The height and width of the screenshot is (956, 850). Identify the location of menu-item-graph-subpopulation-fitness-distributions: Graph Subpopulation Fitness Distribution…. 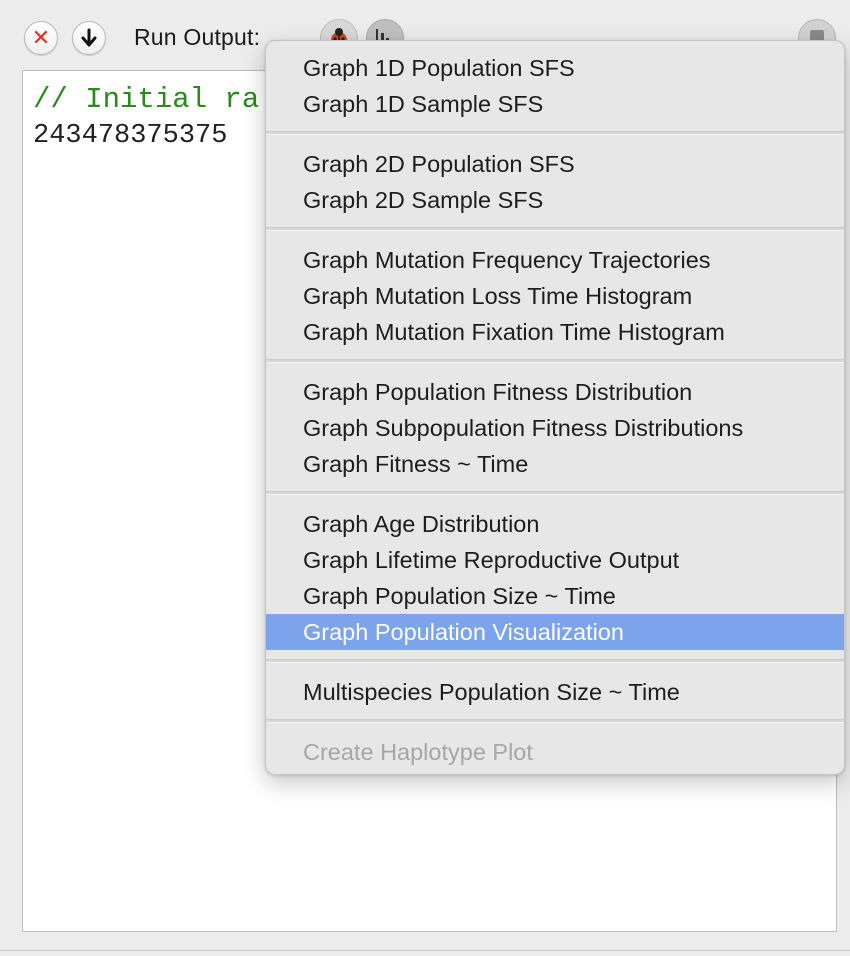
(555, 428).